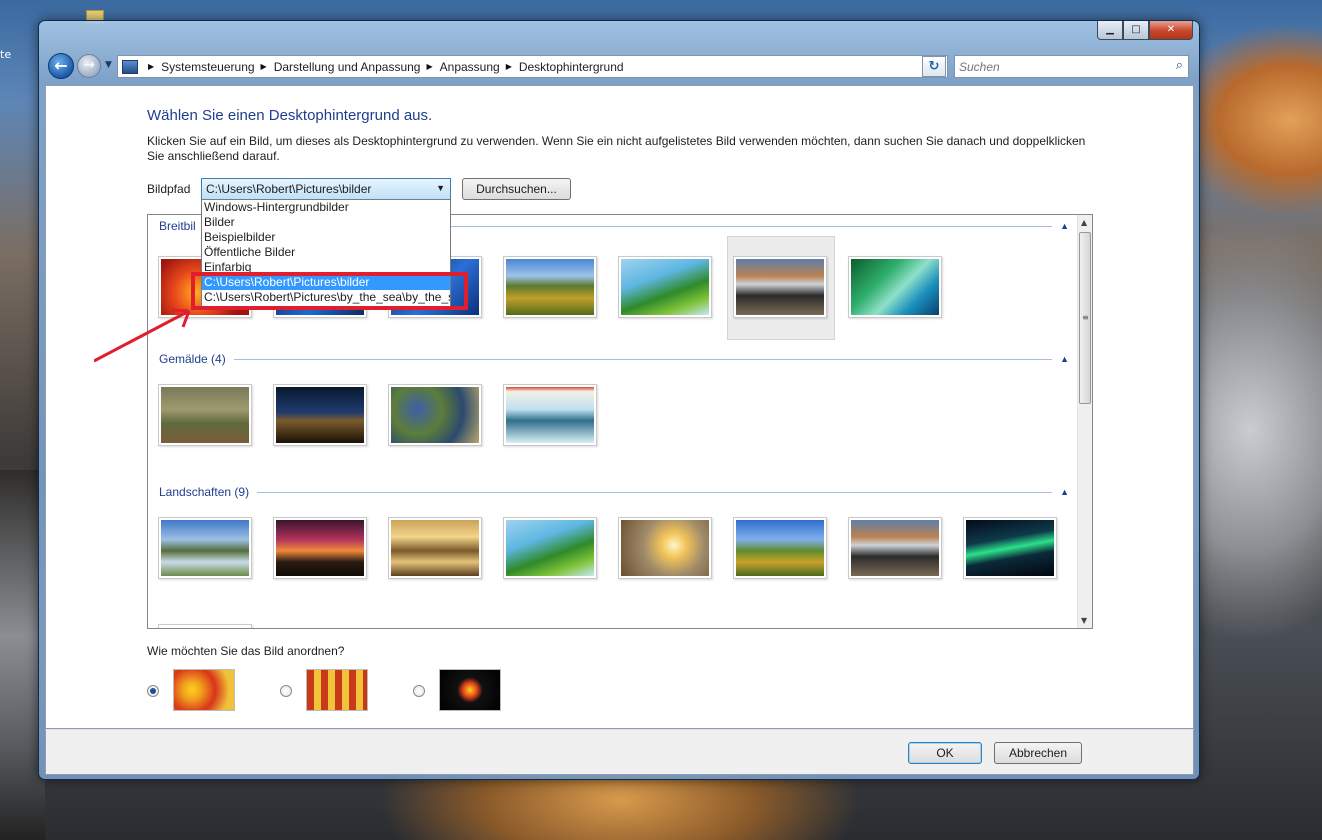  I want to click on position-radio-fill, so click(153, 691).